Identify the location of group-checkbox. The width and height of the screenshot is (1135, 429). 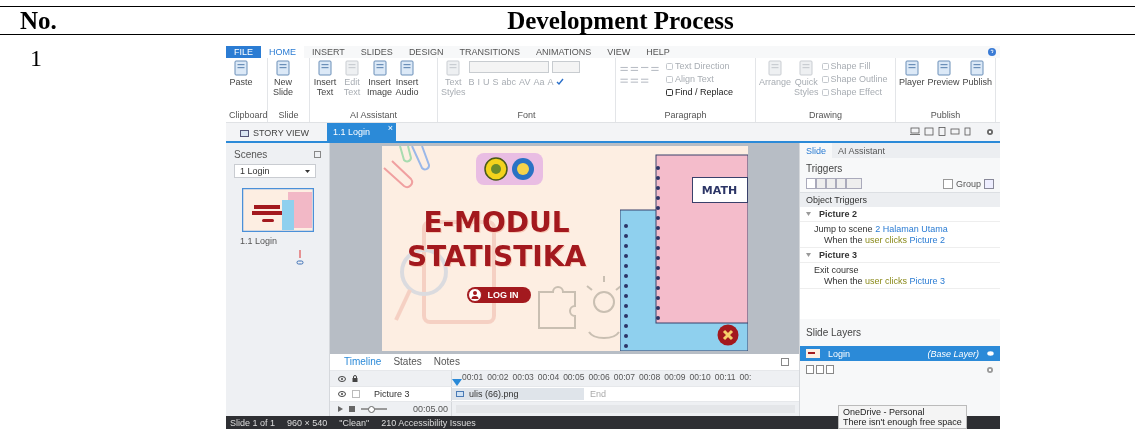
(948, 183).